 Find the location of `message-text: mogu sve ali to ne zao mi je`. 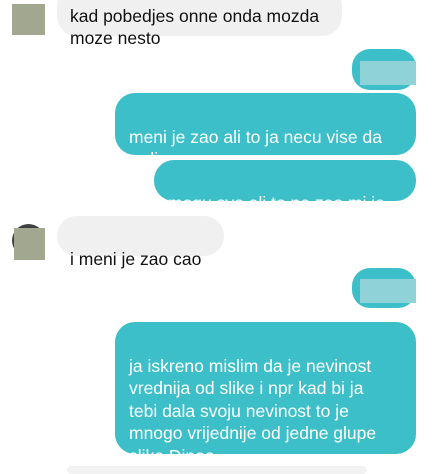

message-text: mogu sve ali to ne zao mi je is located at coordinates (276, 202).